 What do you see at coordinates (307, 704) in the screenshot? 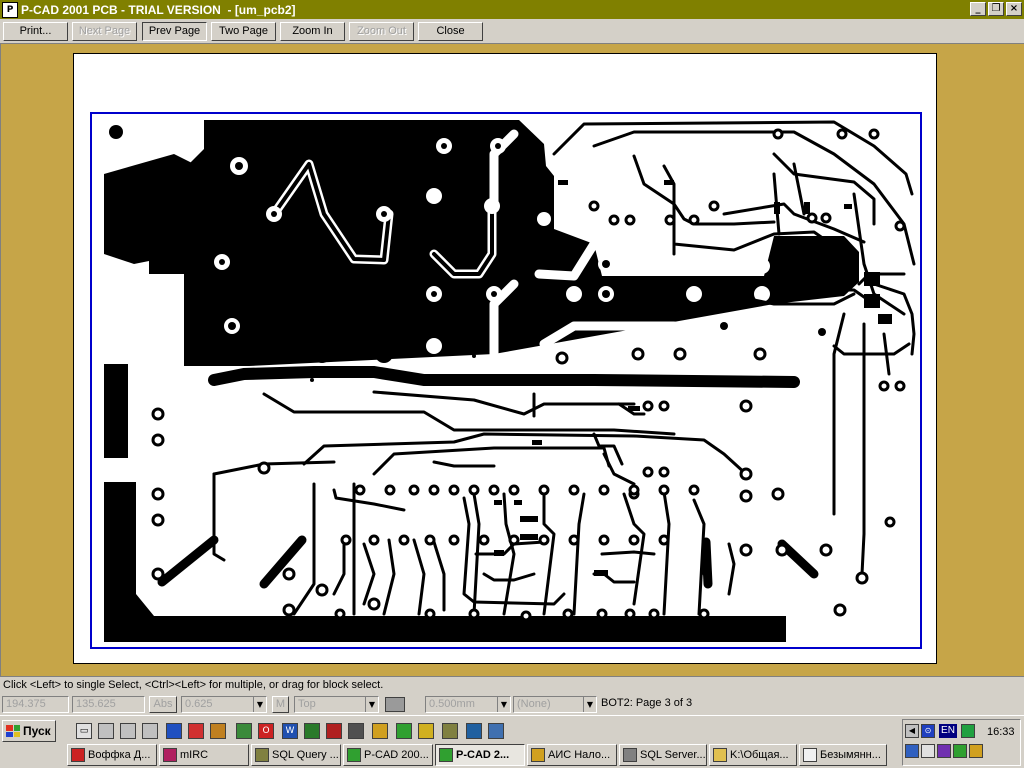
I see `layer-value: Top` at bounding box center [307, 704].